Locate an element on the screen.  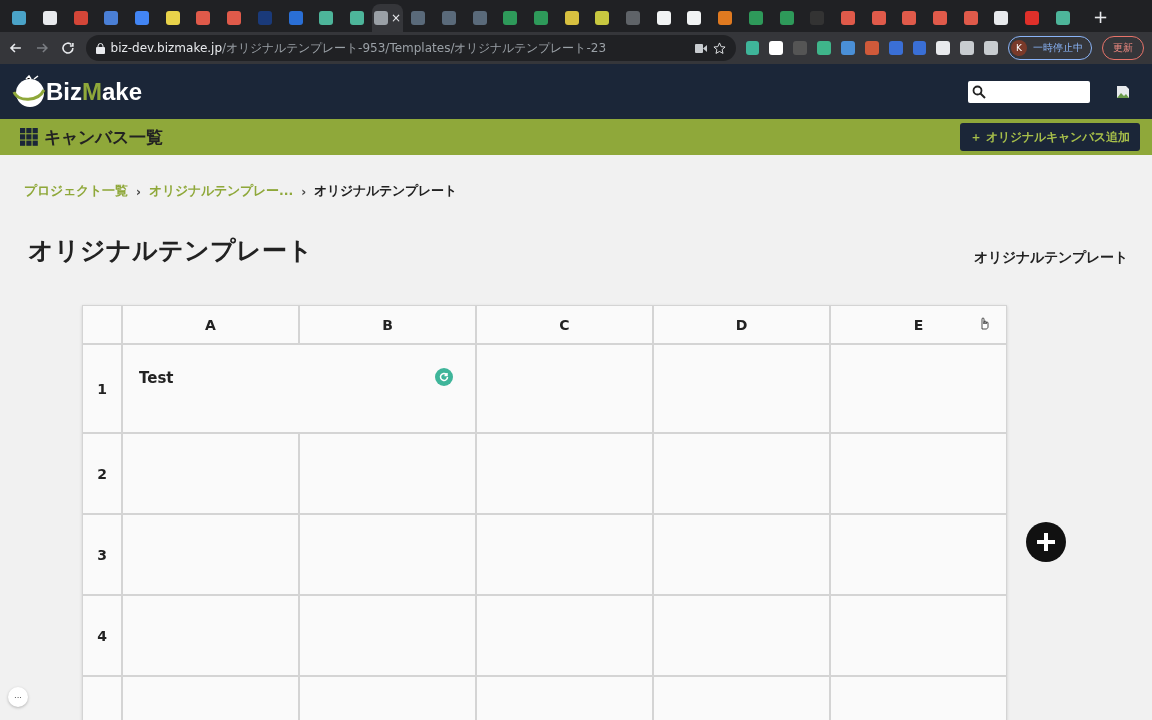
new-tab-button: + is located at coordinates (1100, 16).